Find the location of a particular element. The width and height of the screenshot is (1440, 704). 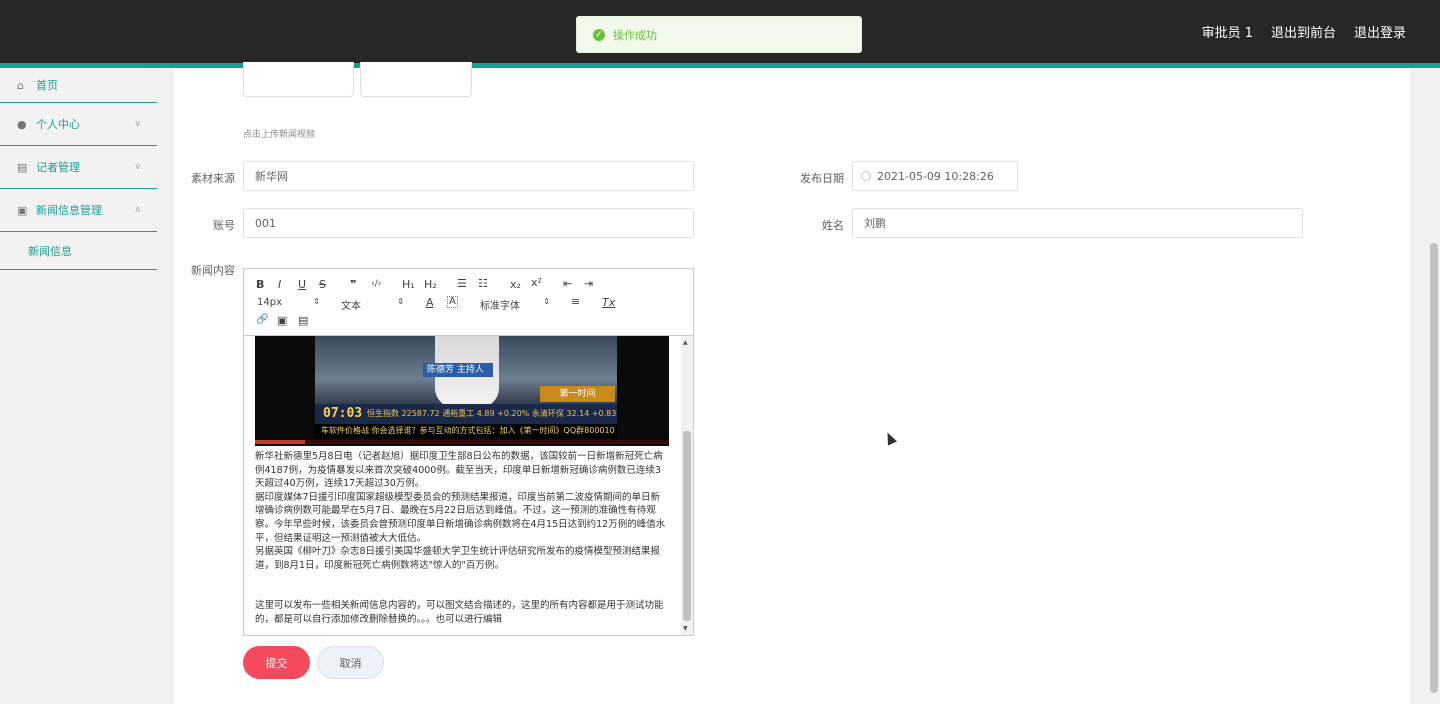

indent-button: ⇥ is located at coordinates (588, 283).